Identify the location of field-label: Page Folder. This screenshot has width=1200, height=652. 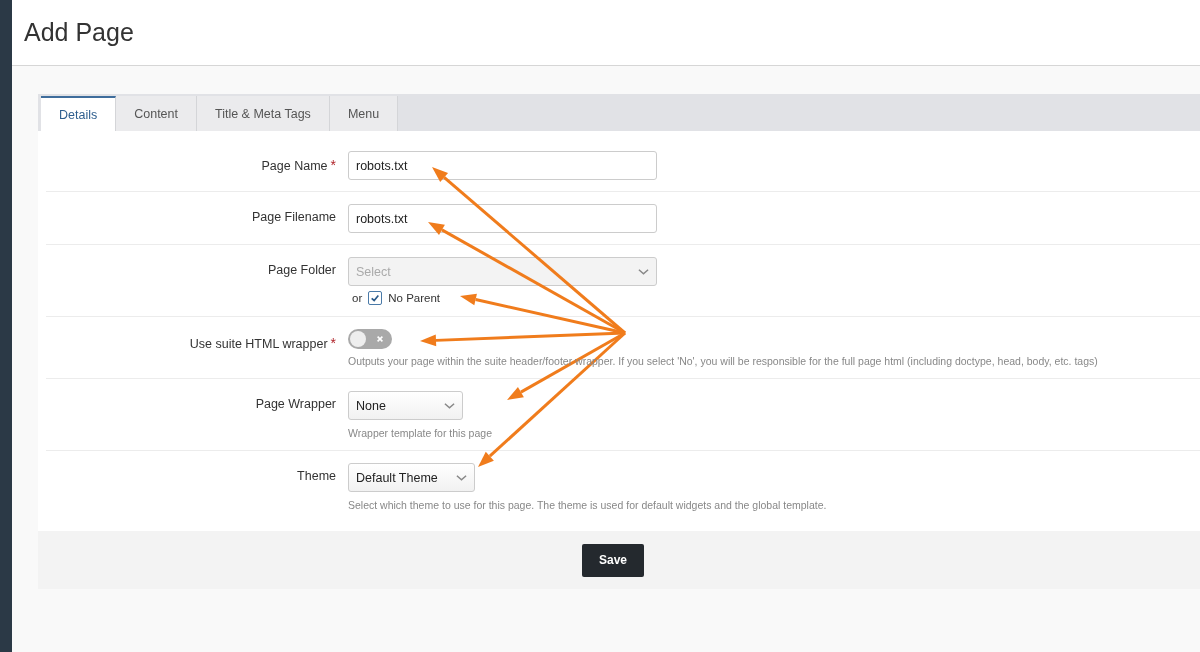
(301, 270).